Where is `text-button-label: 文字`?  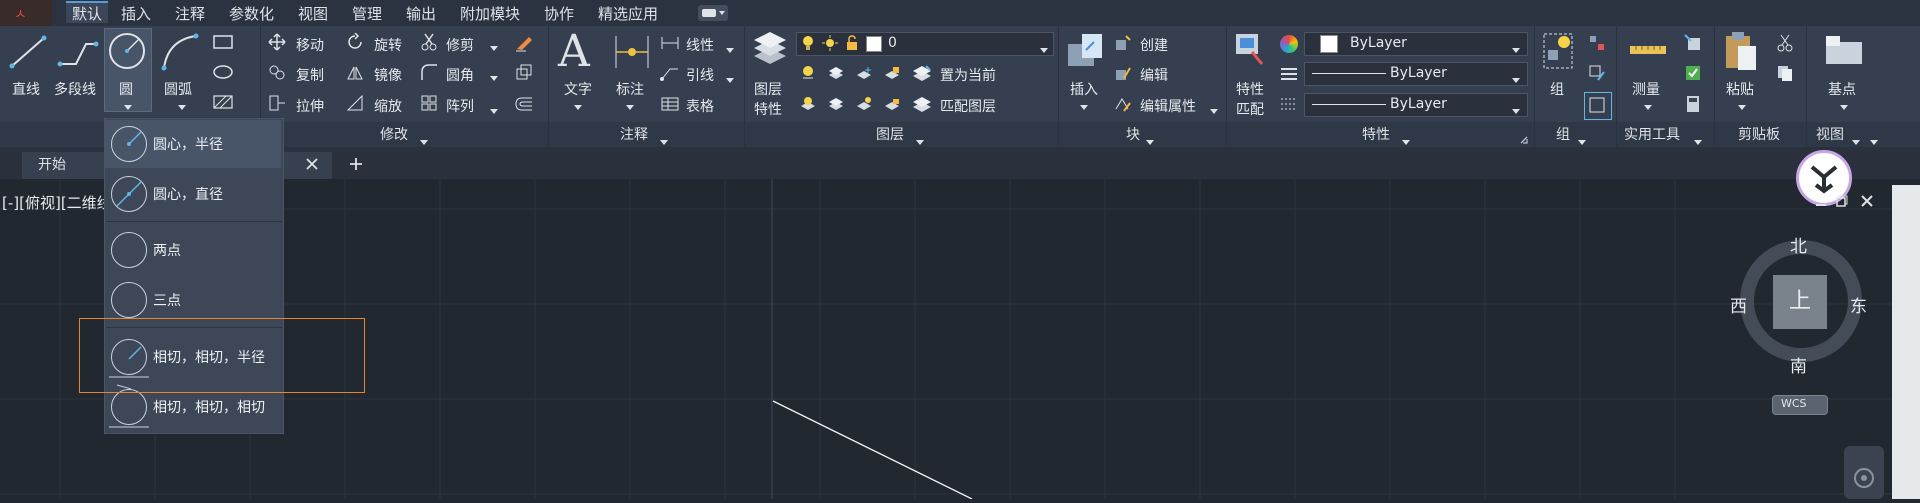 text-button-label: 文字 is located at coordinates (578, 89).